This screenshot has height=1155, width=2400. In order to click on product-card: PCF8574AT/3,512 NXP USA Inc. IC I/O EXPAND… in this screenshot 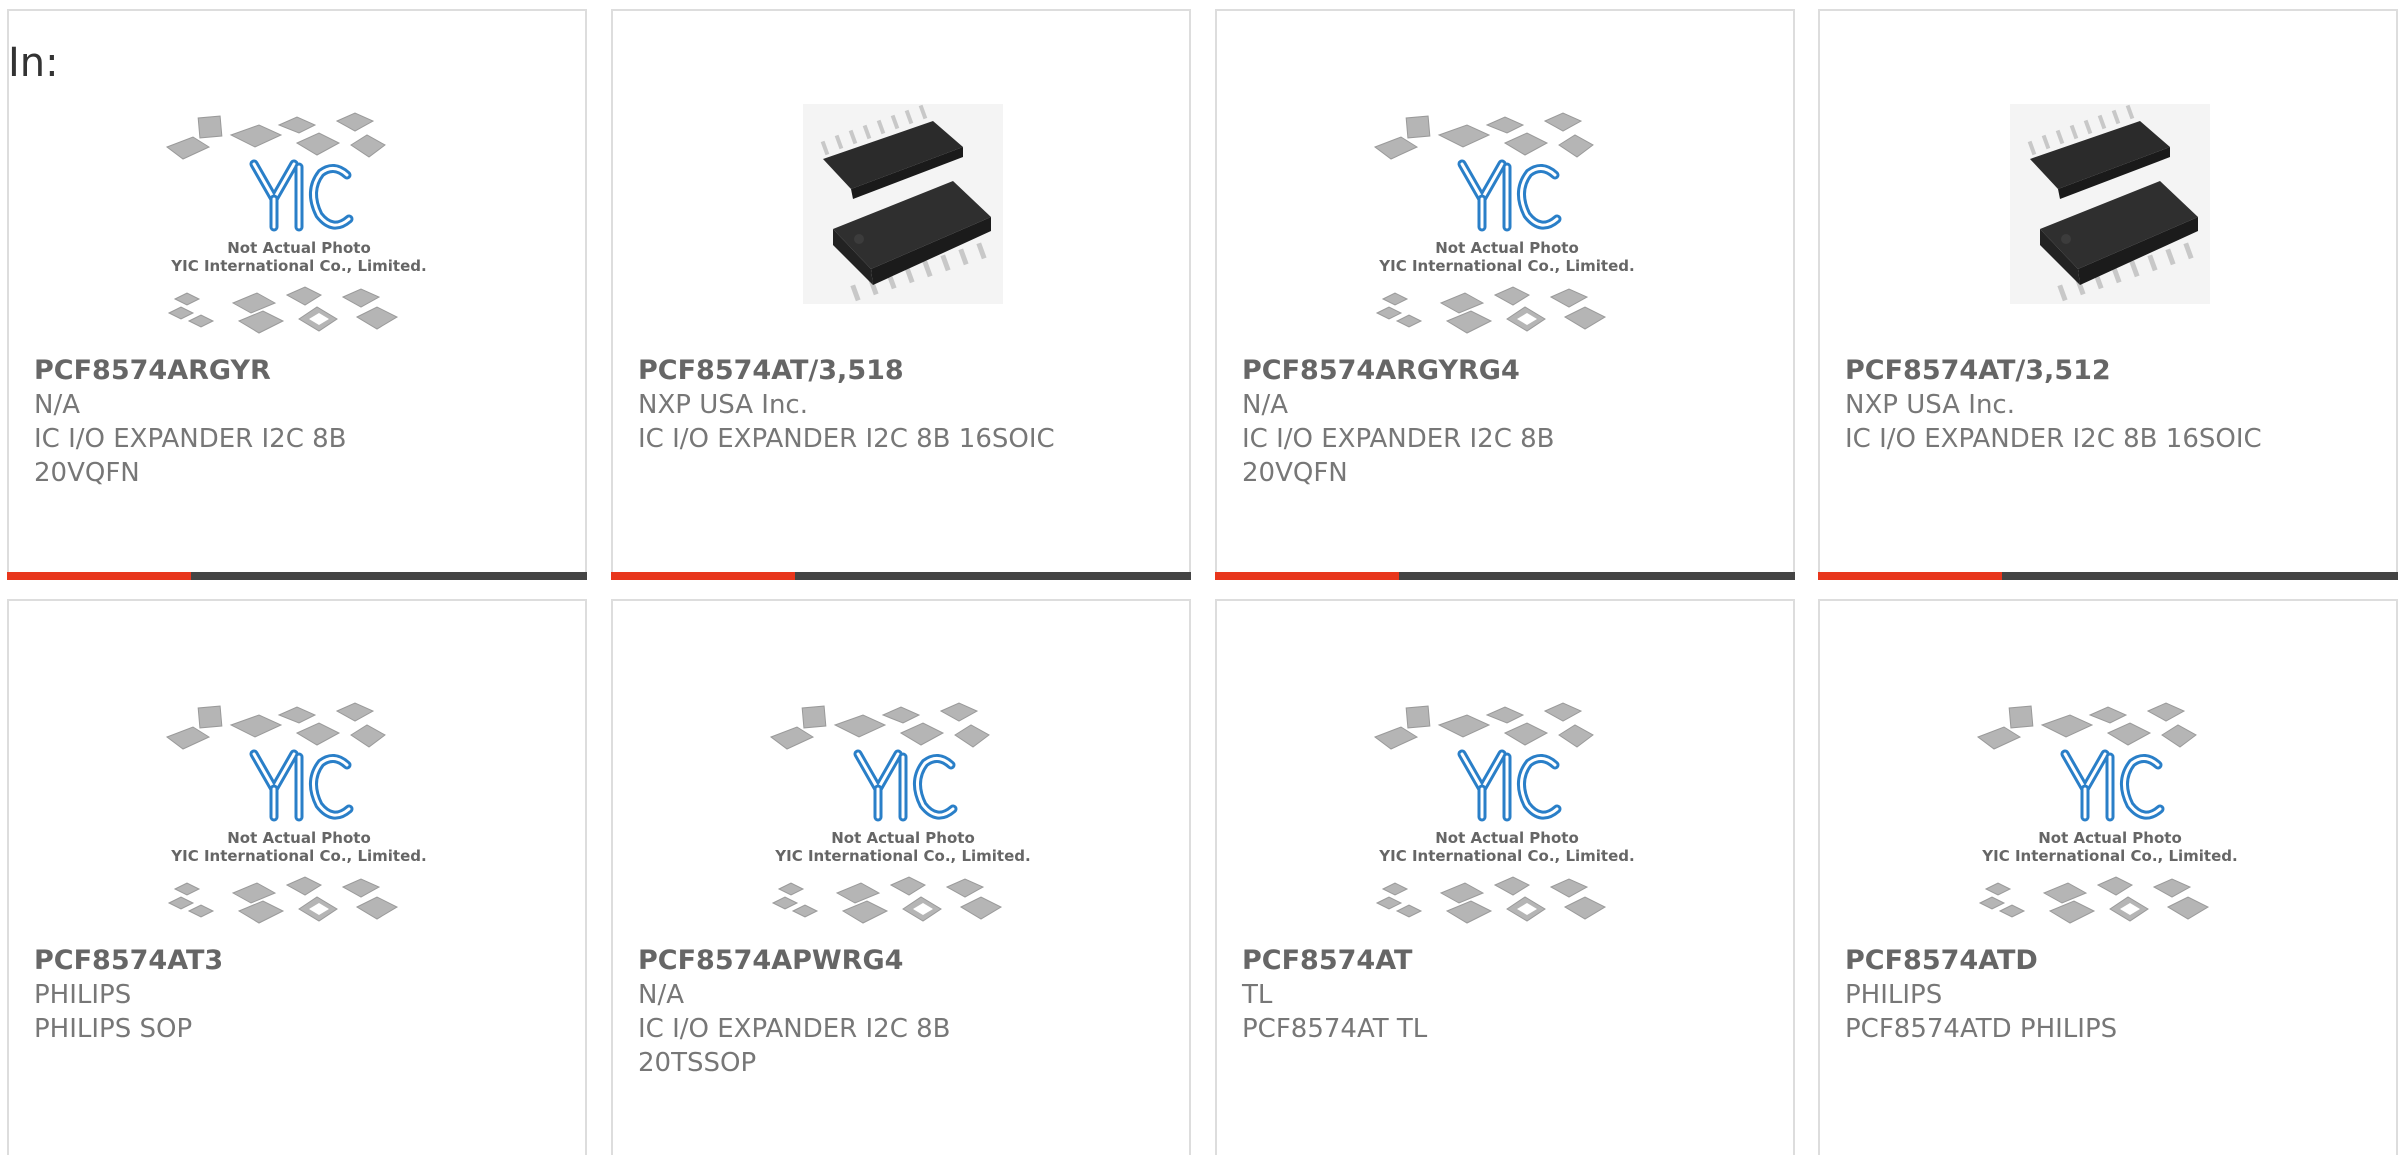, I will do `click(2108, 294)`.